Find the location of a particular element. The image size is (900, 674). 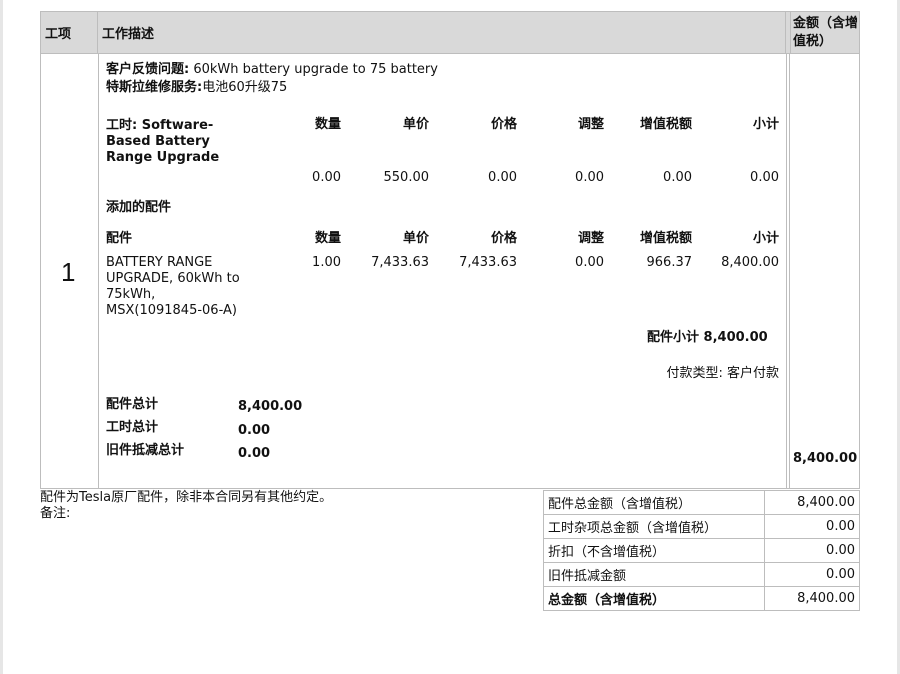

summary-total-label: 总金额（含增值税） is located at coordinates (654, 598).